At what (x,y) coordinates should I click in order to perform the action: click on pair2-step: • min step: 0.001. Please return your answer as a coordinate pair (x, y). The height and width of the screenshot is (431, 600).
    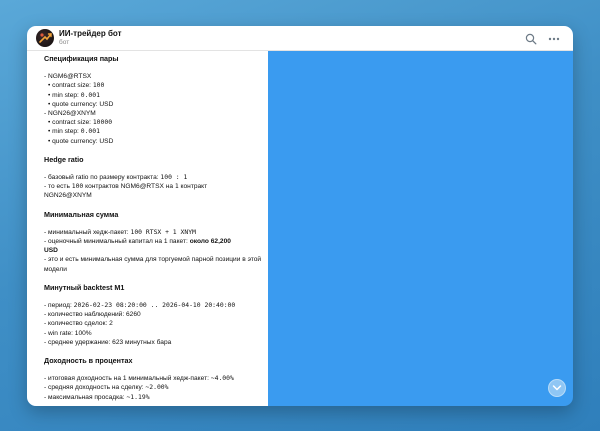
    Looking at the image, I should click on (74, 131).